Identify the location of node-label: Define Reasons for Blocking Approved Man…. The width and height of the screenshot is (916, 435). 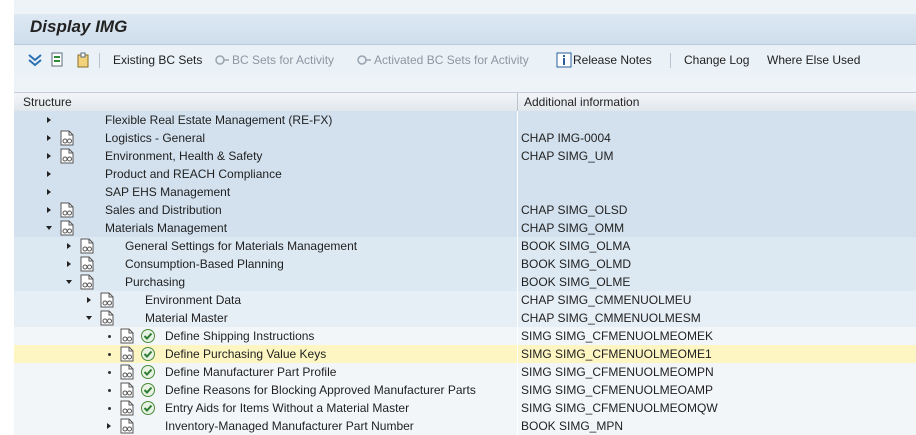
(320, 390).